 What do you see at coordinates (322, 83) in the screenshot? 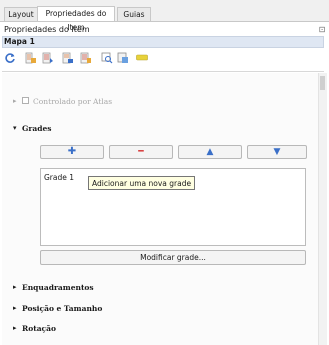
I see `scrollbar-thumb` at bounding box center [322, 83].